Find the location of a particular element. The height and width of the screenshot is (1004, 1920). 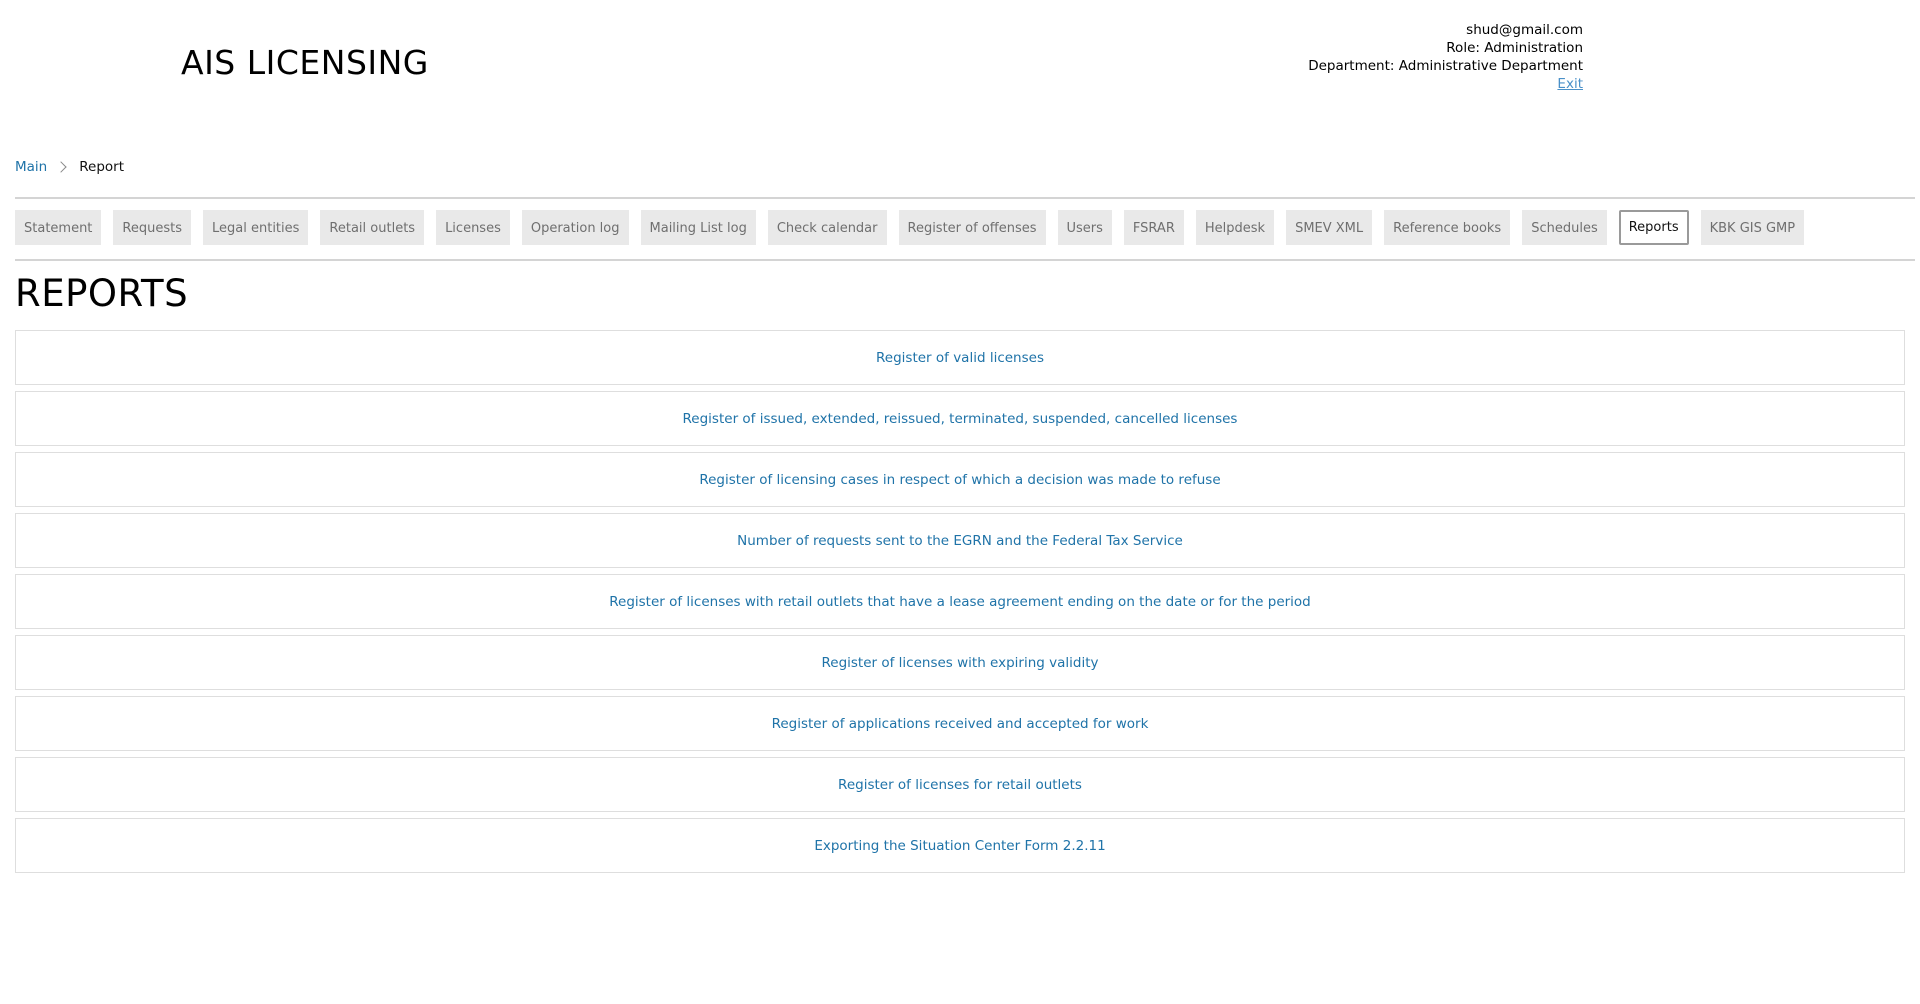

tab-kbk-gis-gmp: KBK GIS GMP is located at coordinates (1752, 227).